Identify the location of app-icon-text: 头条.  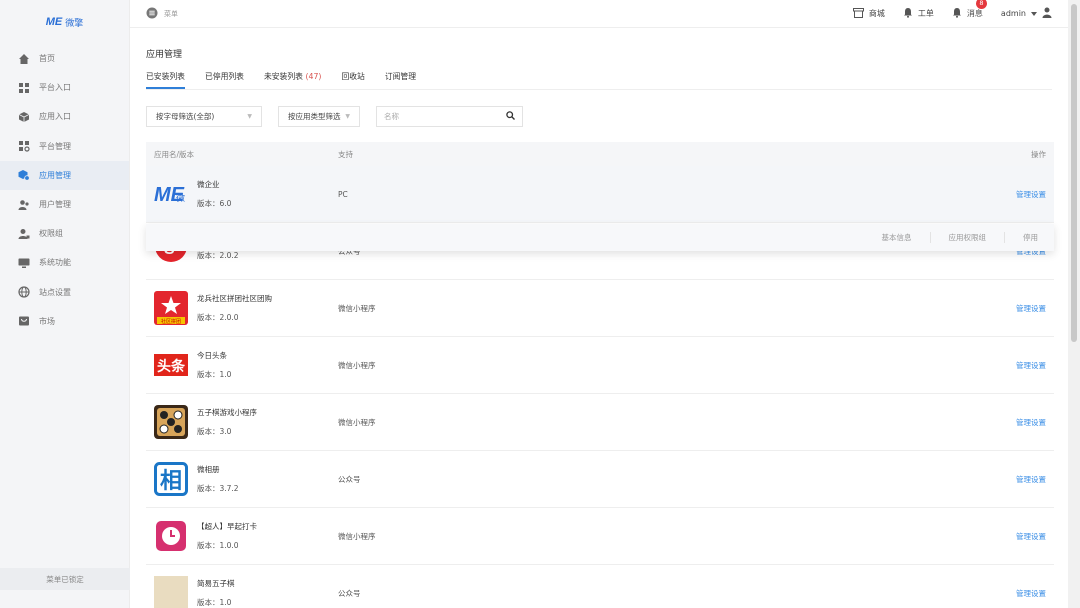
(171, 366).